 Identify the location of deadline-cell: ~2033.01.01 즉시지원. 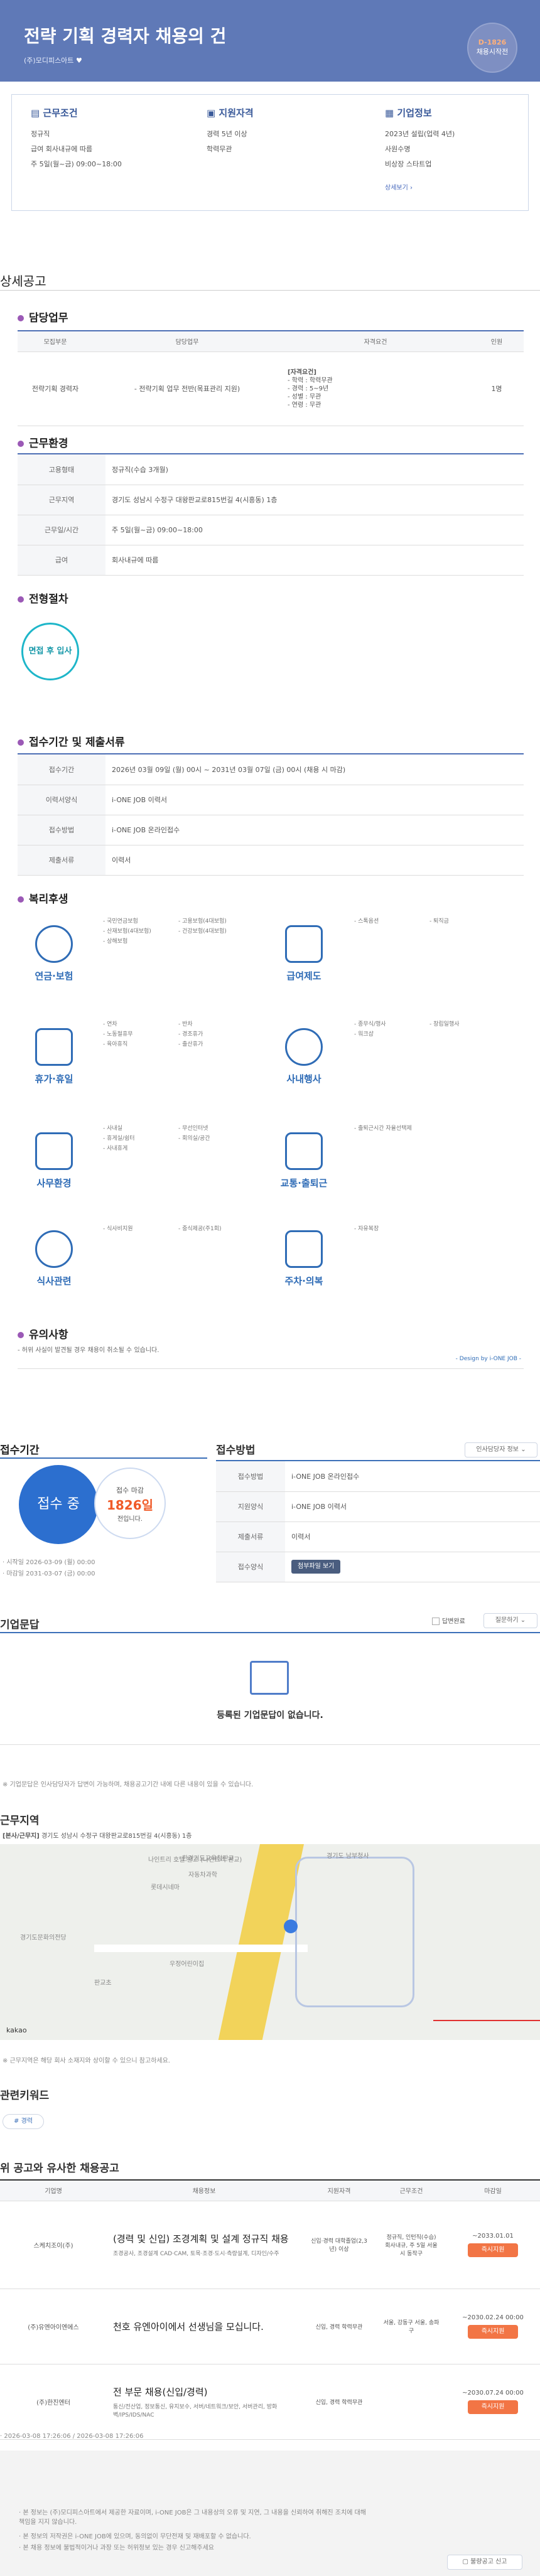
(493, 2245).